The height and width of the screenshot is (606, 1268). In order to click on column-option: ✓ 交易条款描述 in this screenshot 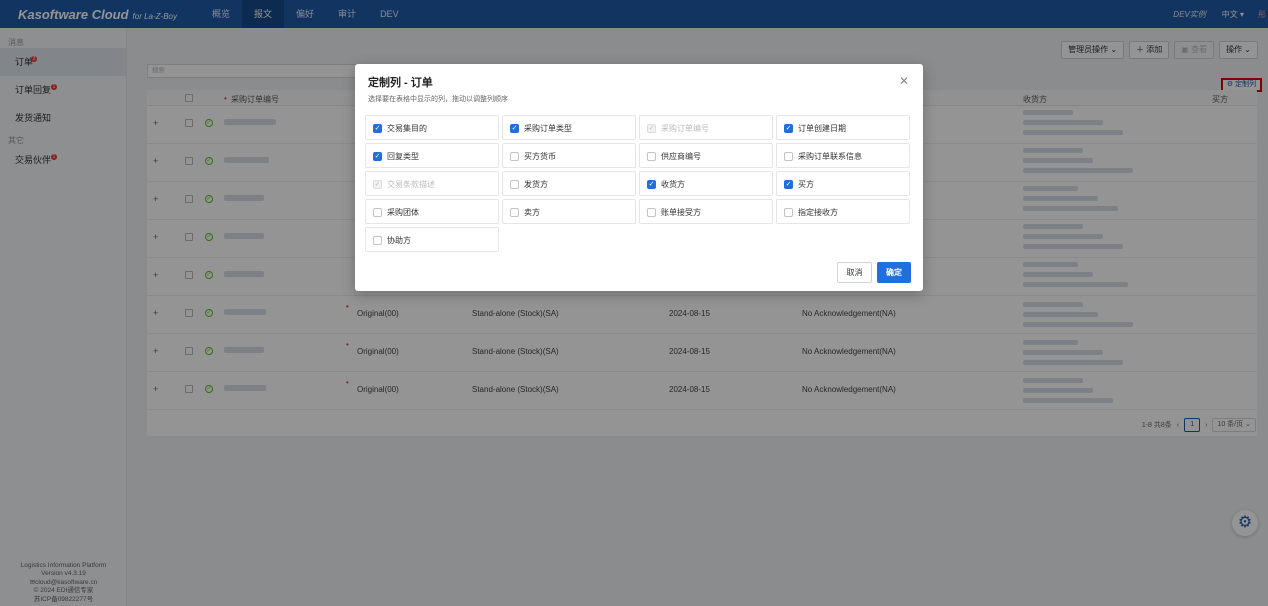, I will do `click(432, 183)`.